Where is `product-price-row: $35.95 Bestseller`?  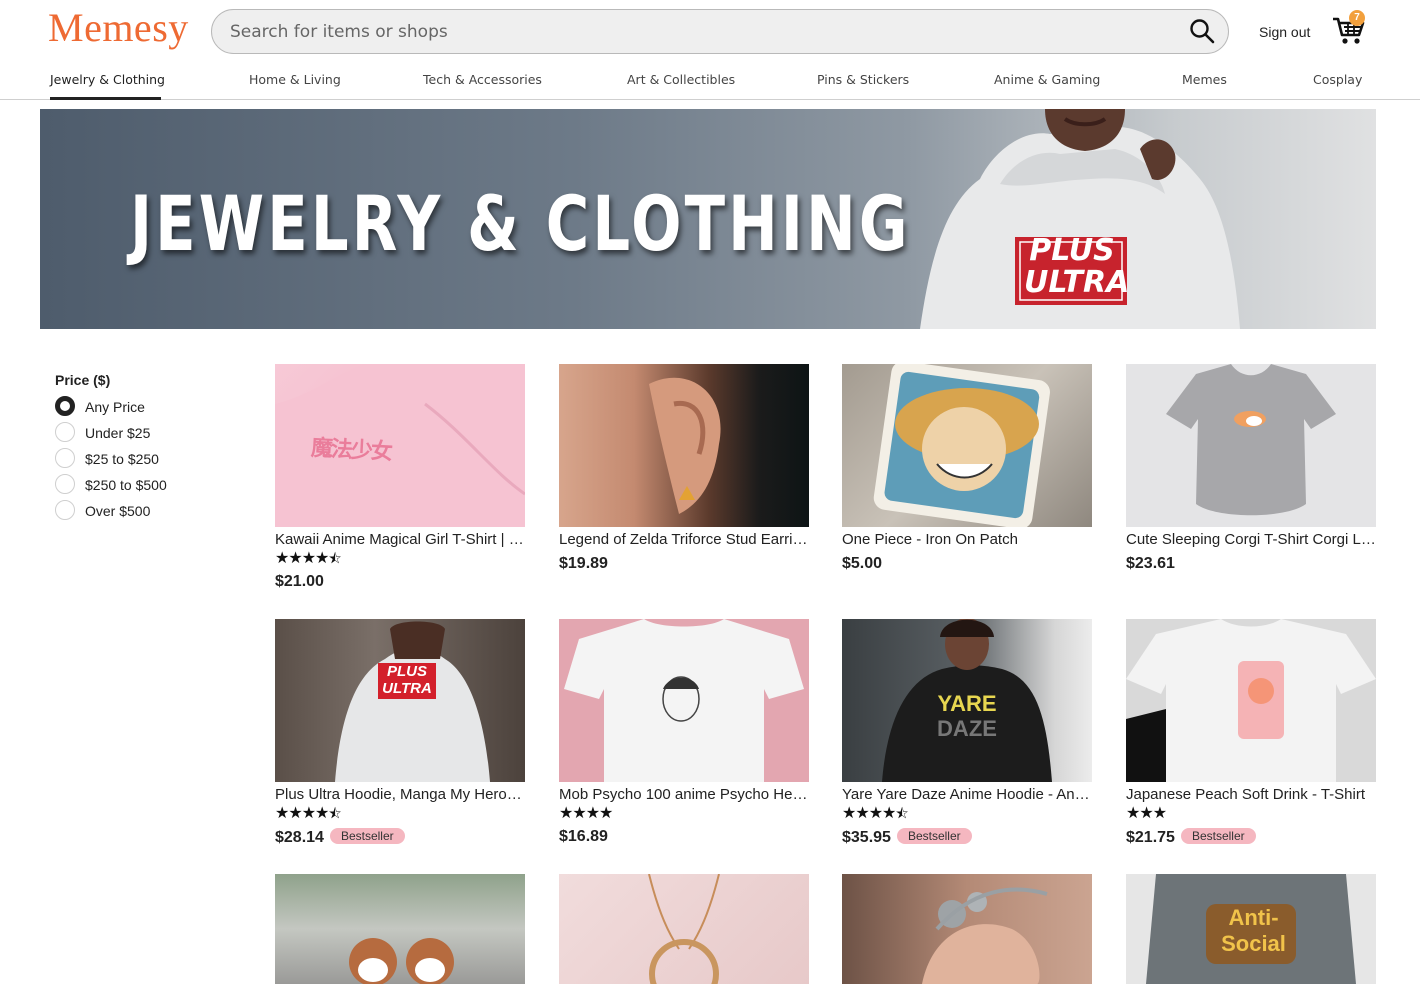
product-price-row: $35.95 Bestseller is located at coordinates (907, 837).